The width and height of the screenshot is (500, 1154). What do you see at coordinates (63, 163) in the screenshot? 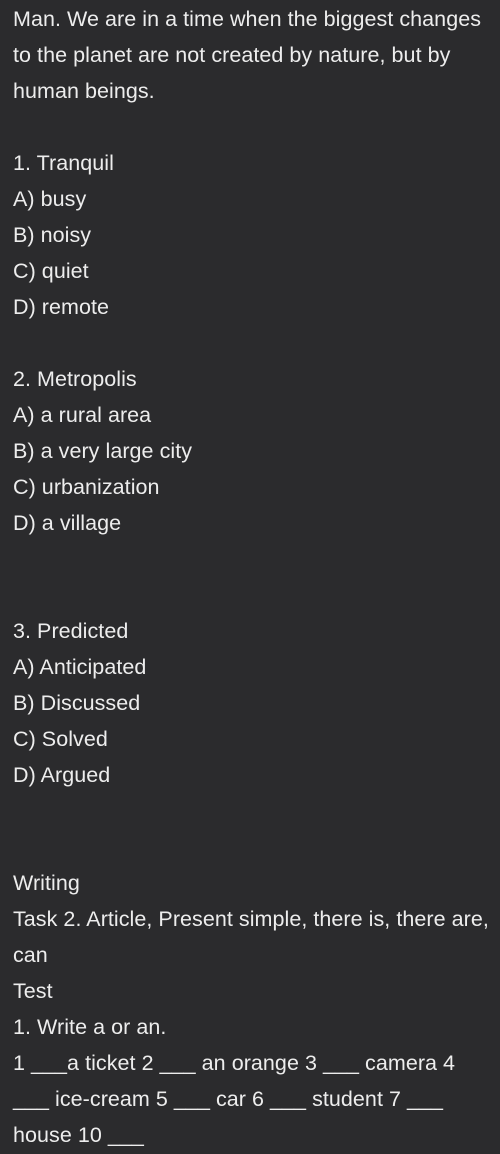
I see `question-prompt: 1. Tranquil` at bounding box center [63, 163].